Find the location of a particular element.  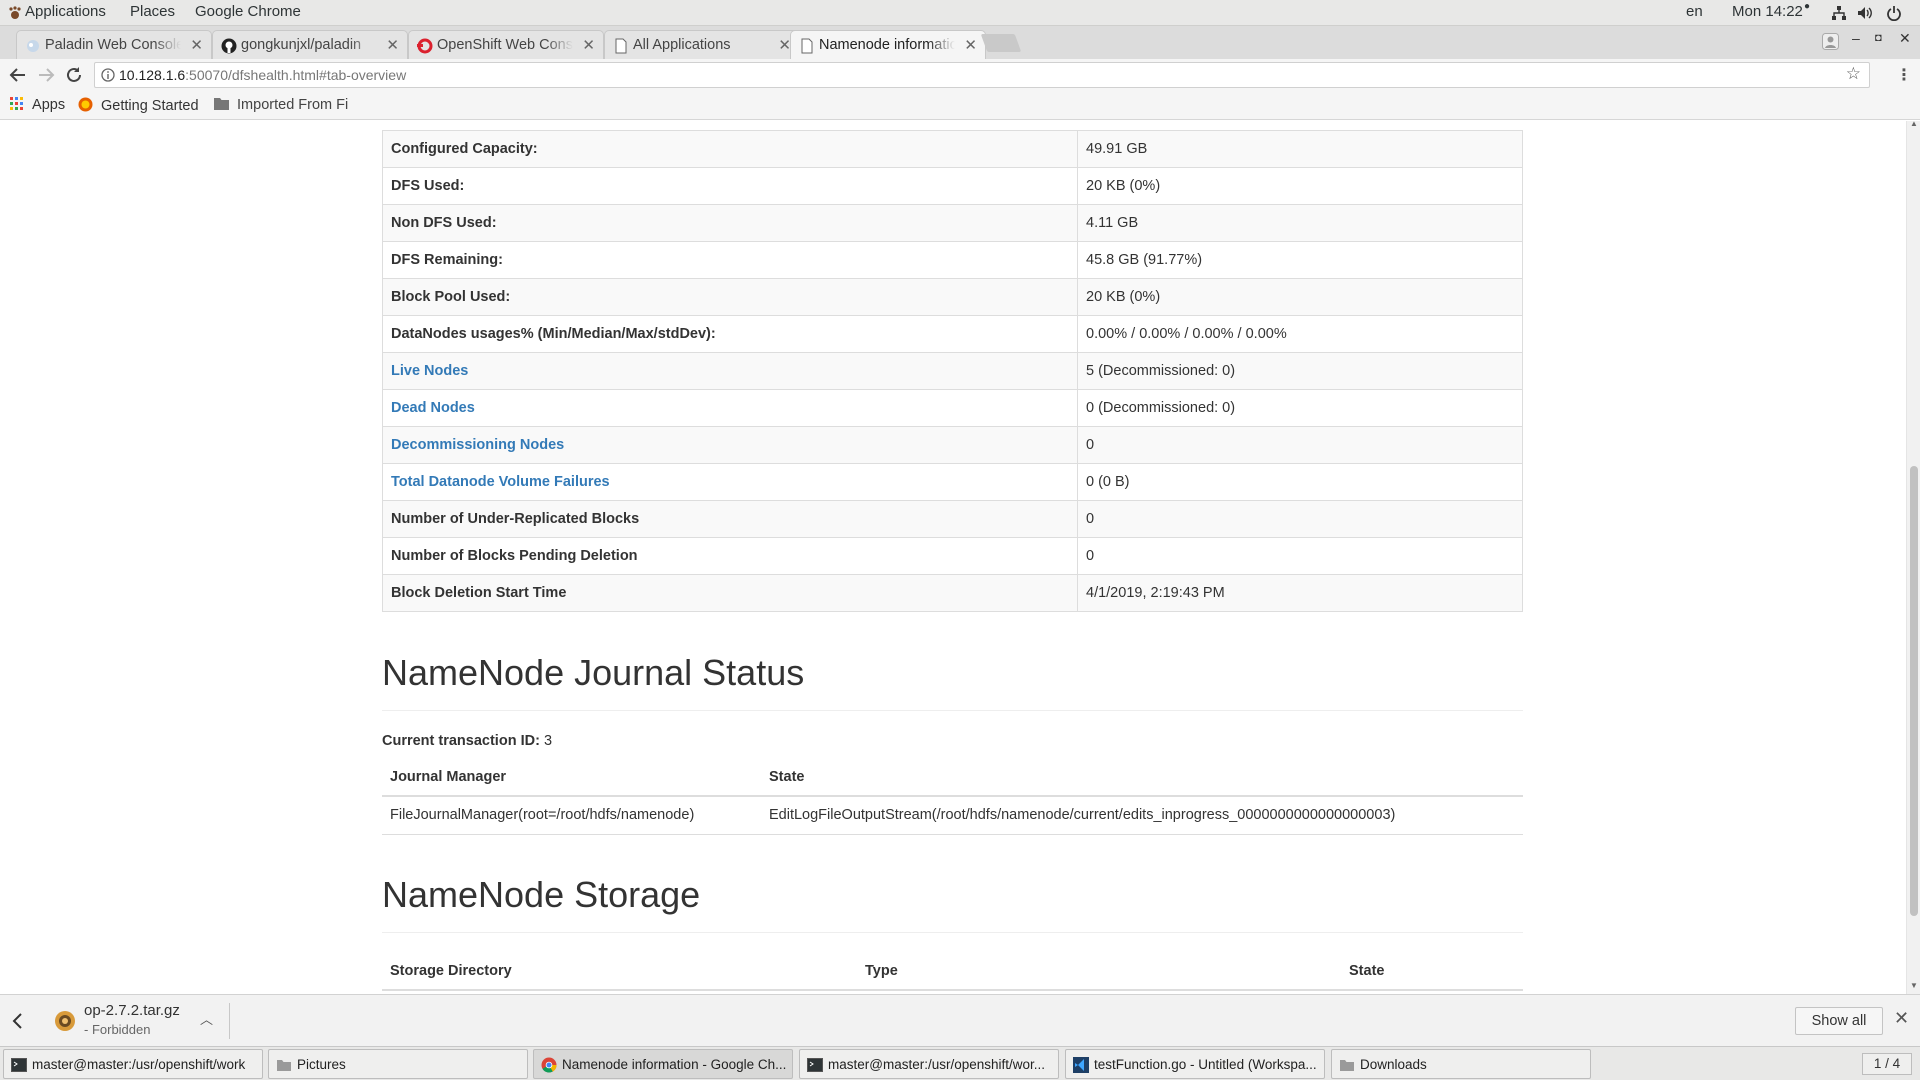

download-file-icon is located at coordinates (65, 1021).